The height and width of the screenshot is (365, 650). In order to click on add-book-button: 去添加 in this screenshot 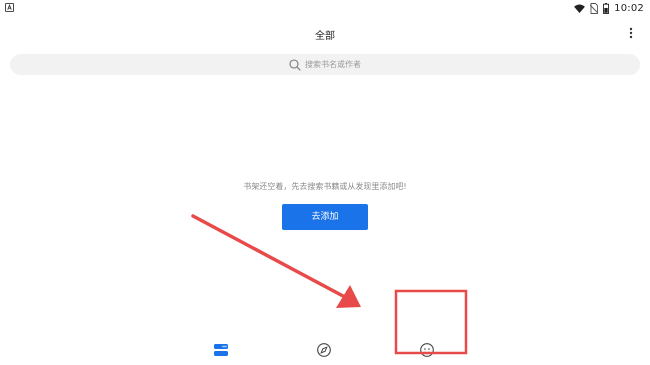, I will do `click(325, 217)`.